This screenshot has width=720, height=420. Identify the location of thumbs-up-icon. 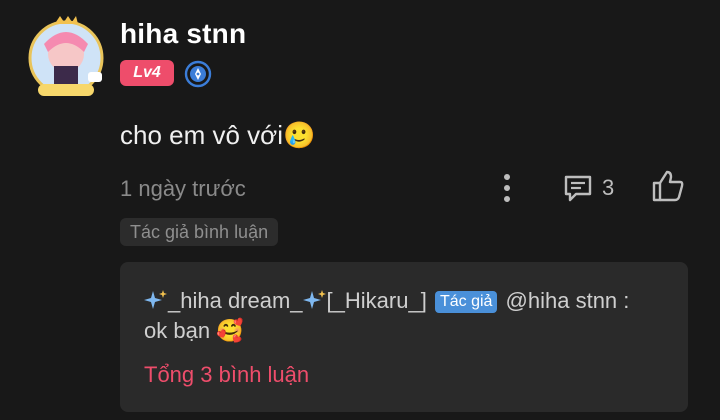
(668, 186).